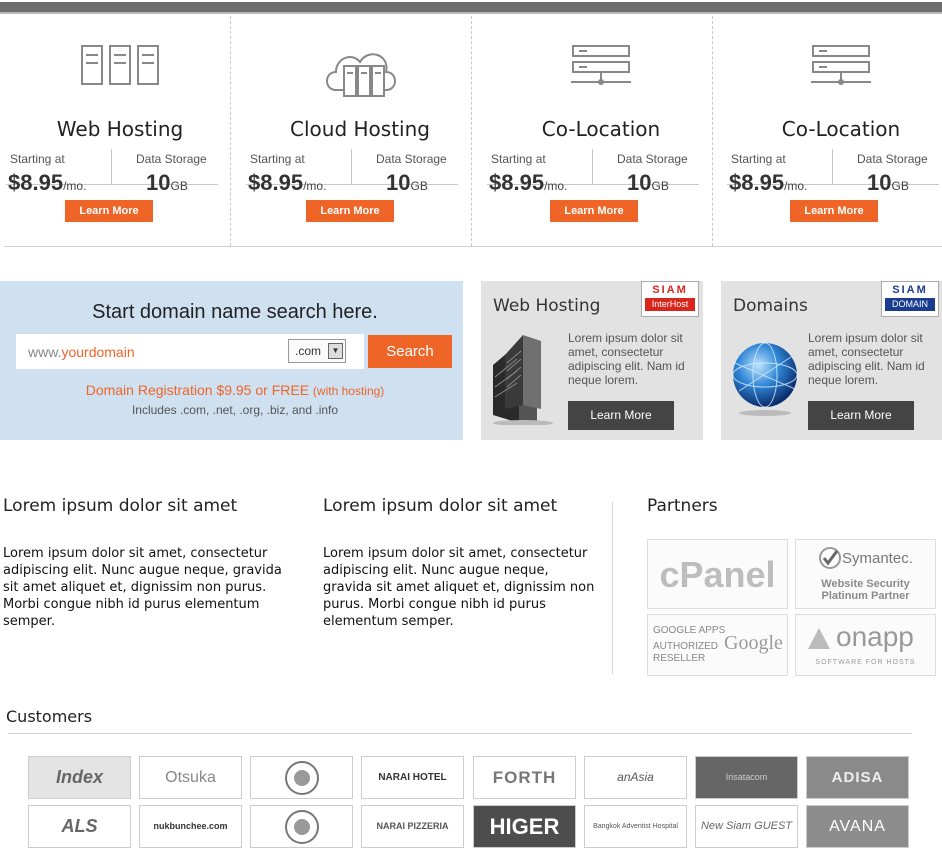 The image size is (942, 857). I want to click on onapp-mark-icon, so click(819, 638).